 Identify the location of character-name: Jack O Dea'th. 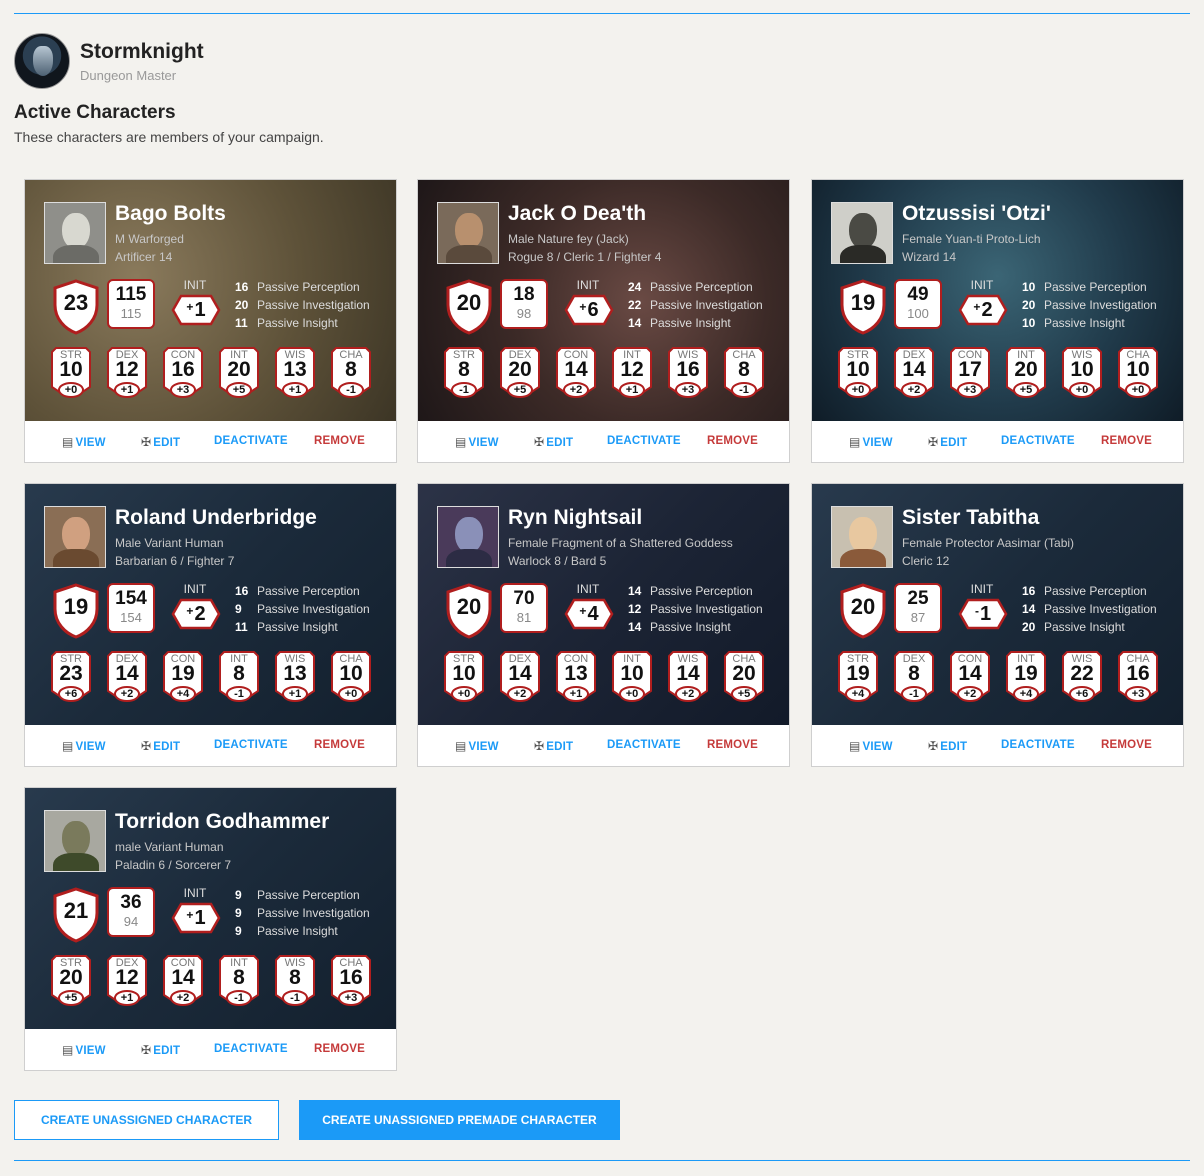
(577, 214).